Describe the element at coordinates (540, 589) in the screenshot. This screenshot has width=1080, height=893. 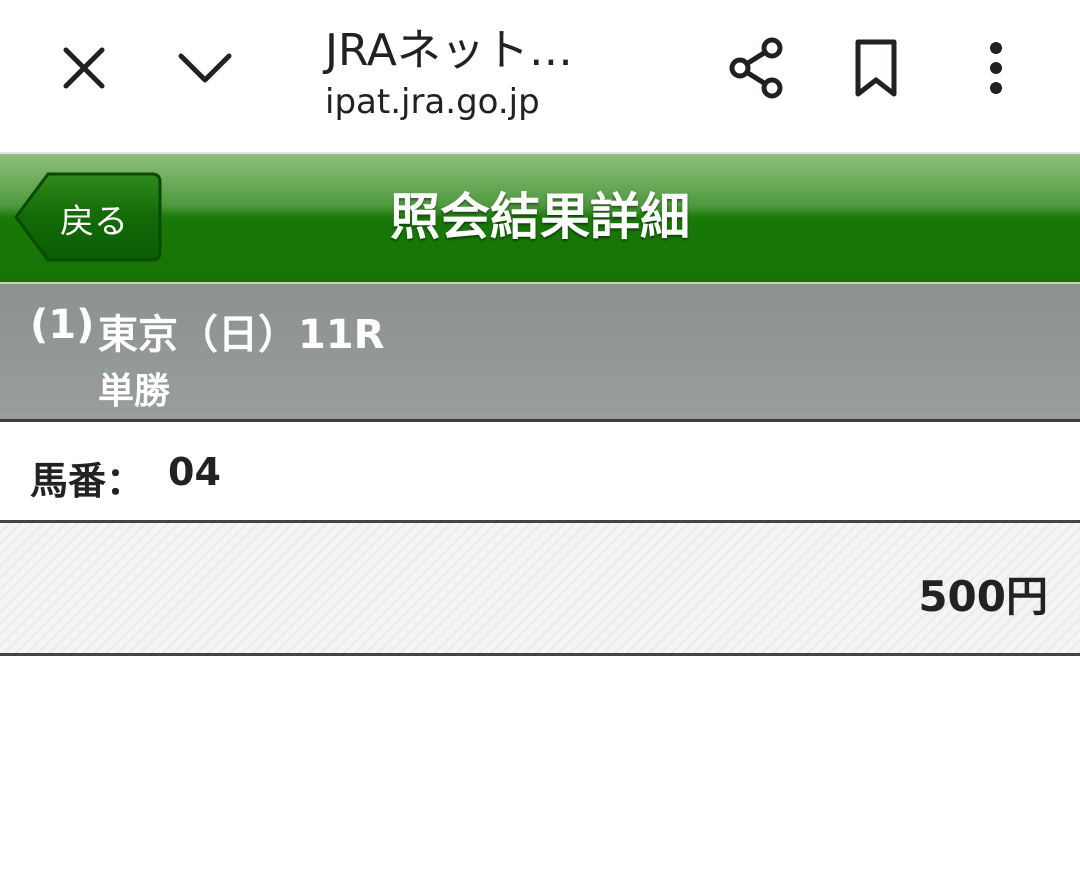
I see `bet-amount-row: 500円` at that location.